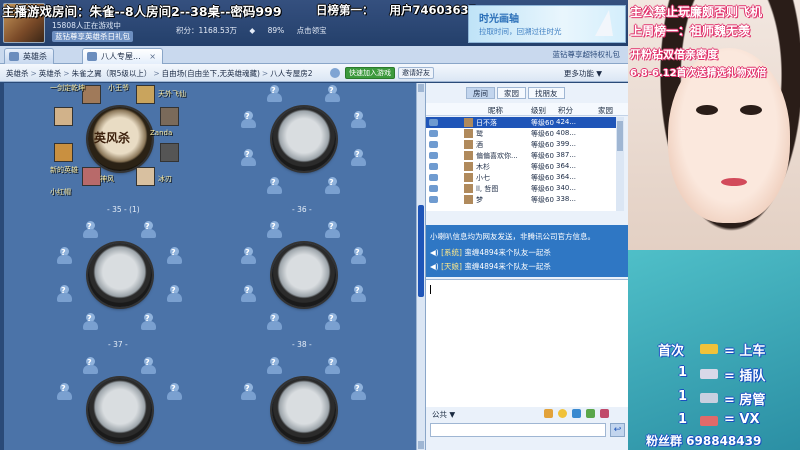  What do you see at coordinates (207, 30) in the screenshot?
I see `score-label: 积分：1168.53万` at bounding box center [207, 30].